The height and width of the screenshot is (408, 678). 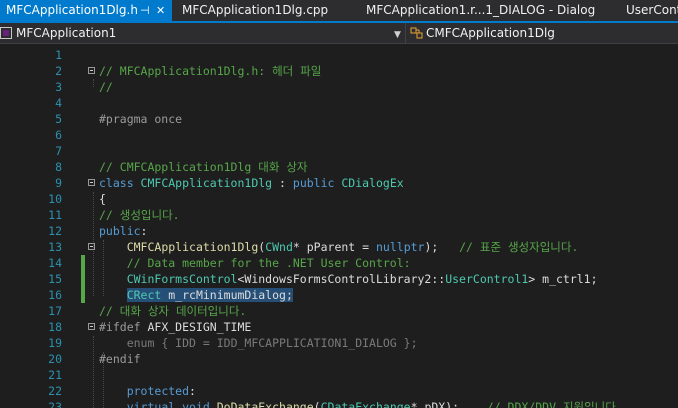 I want to click on code-text: // 대화 상자 데이터입니다., so click(x=172, y=311).